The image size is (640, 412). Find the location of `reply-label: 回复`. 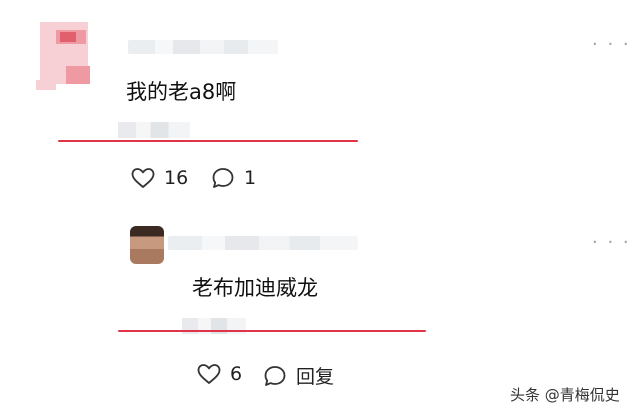

reply-label: 回复 is located at coordinates (315, 377).